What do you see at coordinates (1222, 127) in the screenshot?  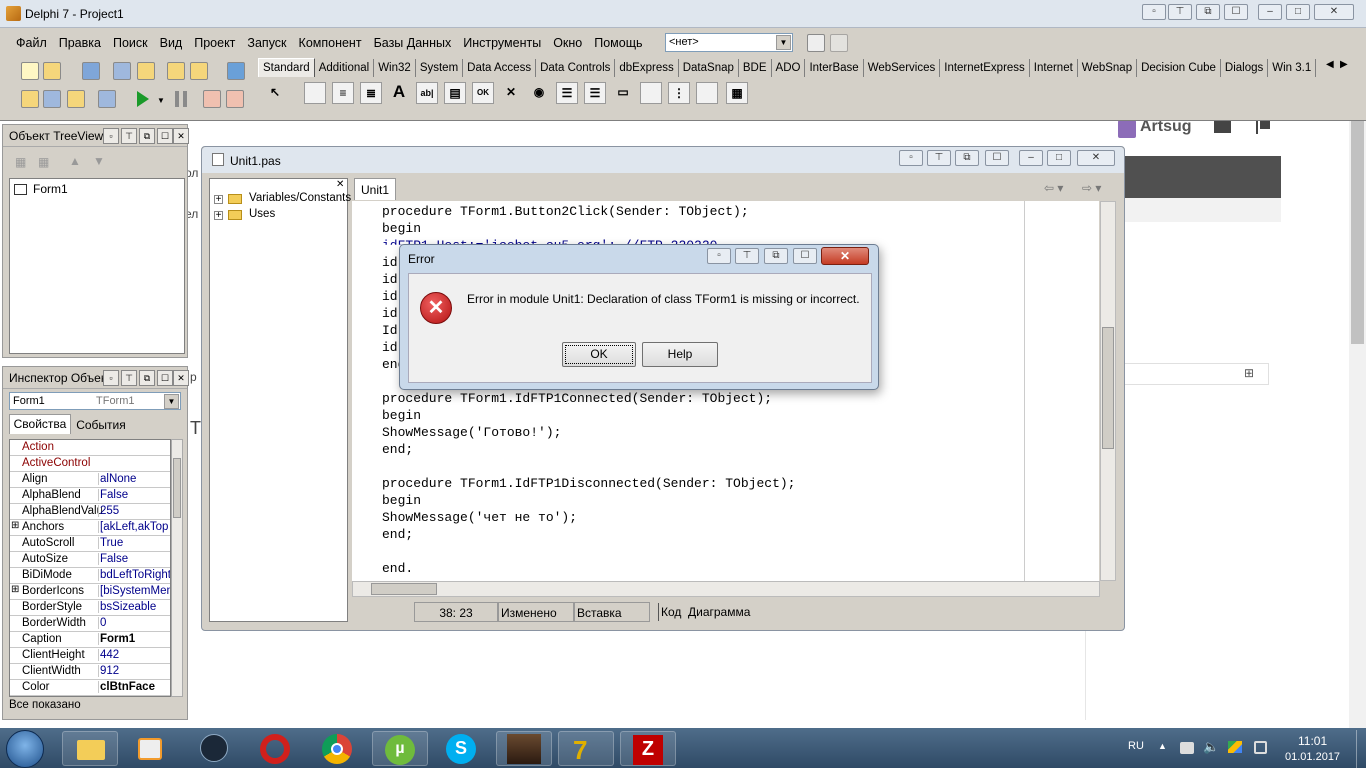 I see `mail-icon` at bounding box center [1222, 127].